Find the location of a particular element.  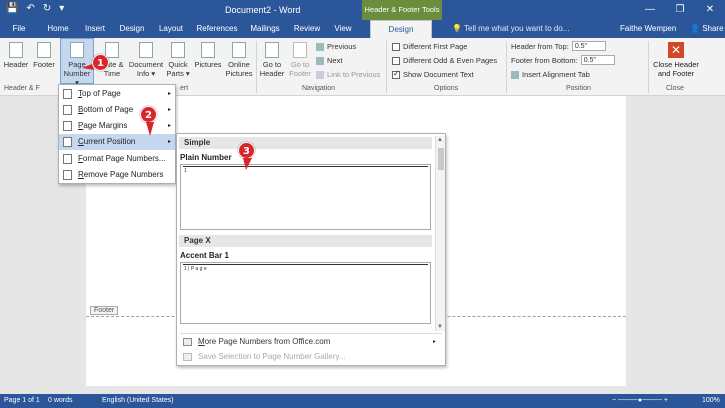

group-label-navigation: Navigation is located at coordinates (319, 88).